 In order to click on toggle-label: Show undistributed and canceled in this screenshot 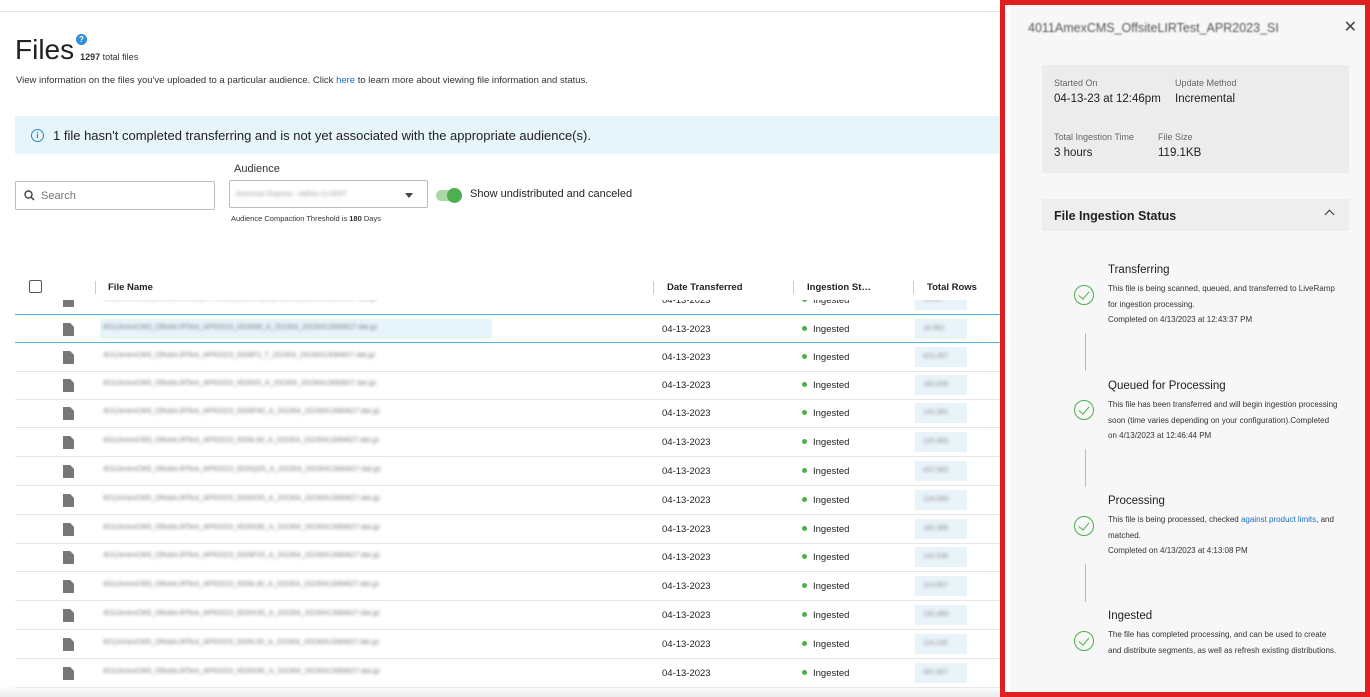, I will do `click(551, 194)`.